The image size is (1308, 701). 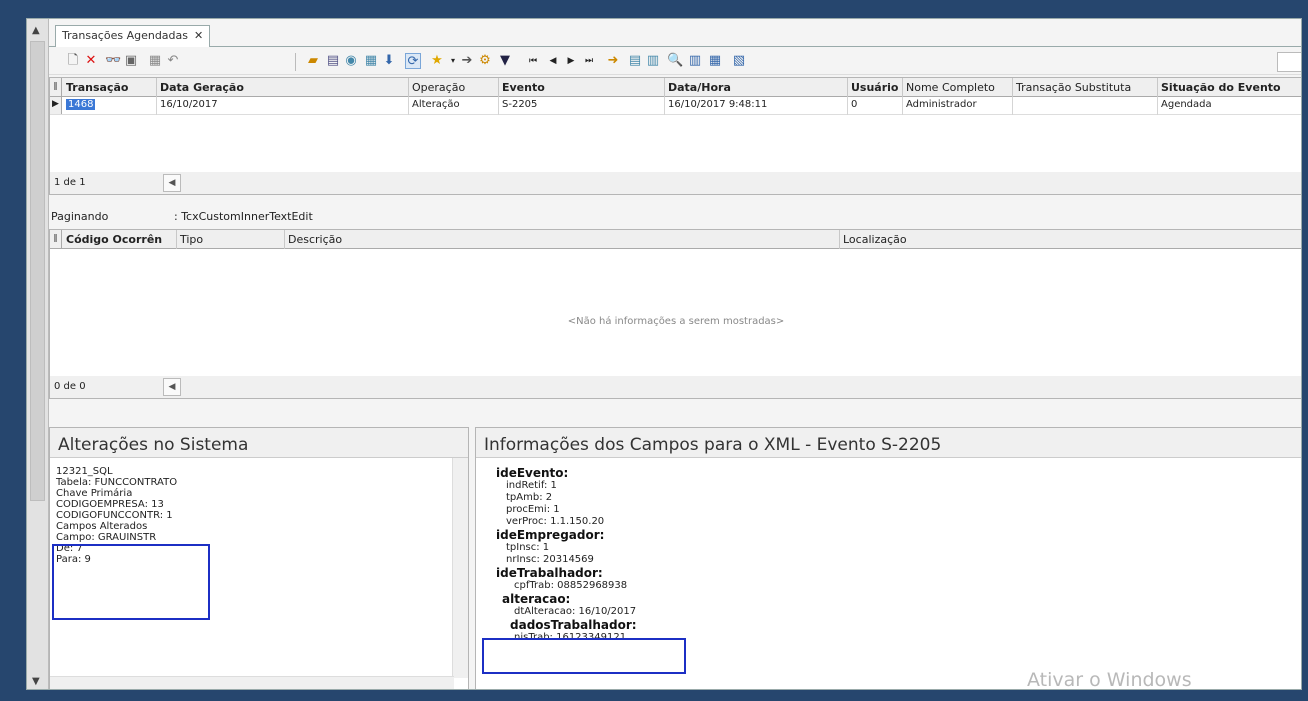 What do you see at coordinates (81, 104) in the screenshot?
I see `cell-transacao-value: 1468` at bounding box center [81, 104].